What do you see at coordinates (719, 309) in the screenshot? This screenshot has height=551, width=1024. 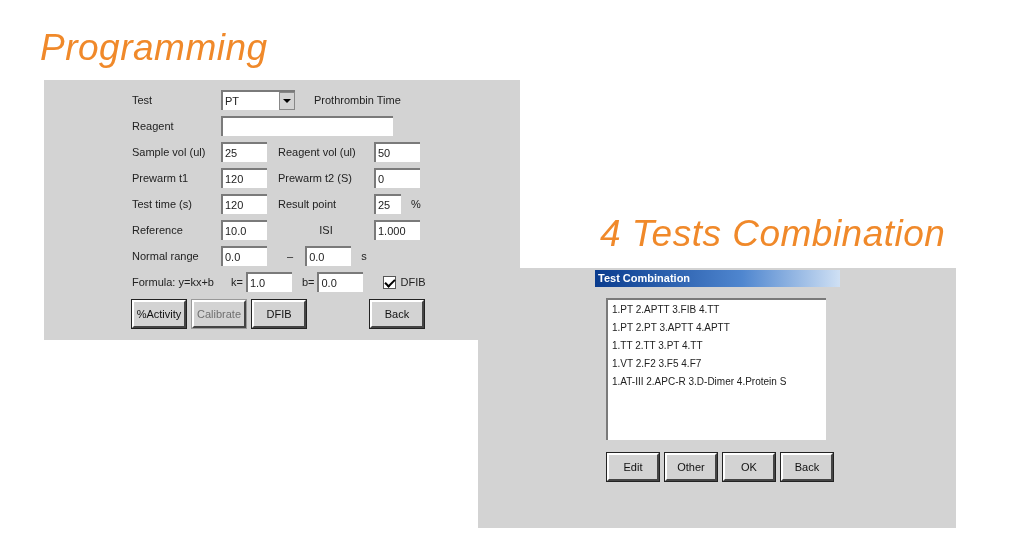 I see `list-item: 1.PT 2.APTT 3.FIB 4.TT` at bounding box center [719, 309].